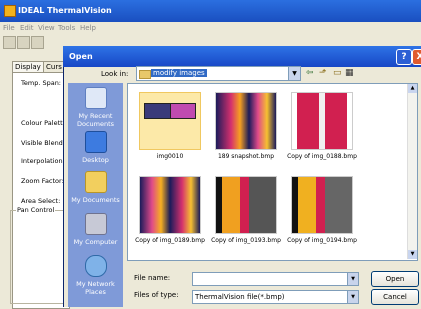 The height and width of the screenshot is (309, 421). Describe the element at coordinates (115, 74) in the screenshot. I see `look-in-label: Look in:` at that location.